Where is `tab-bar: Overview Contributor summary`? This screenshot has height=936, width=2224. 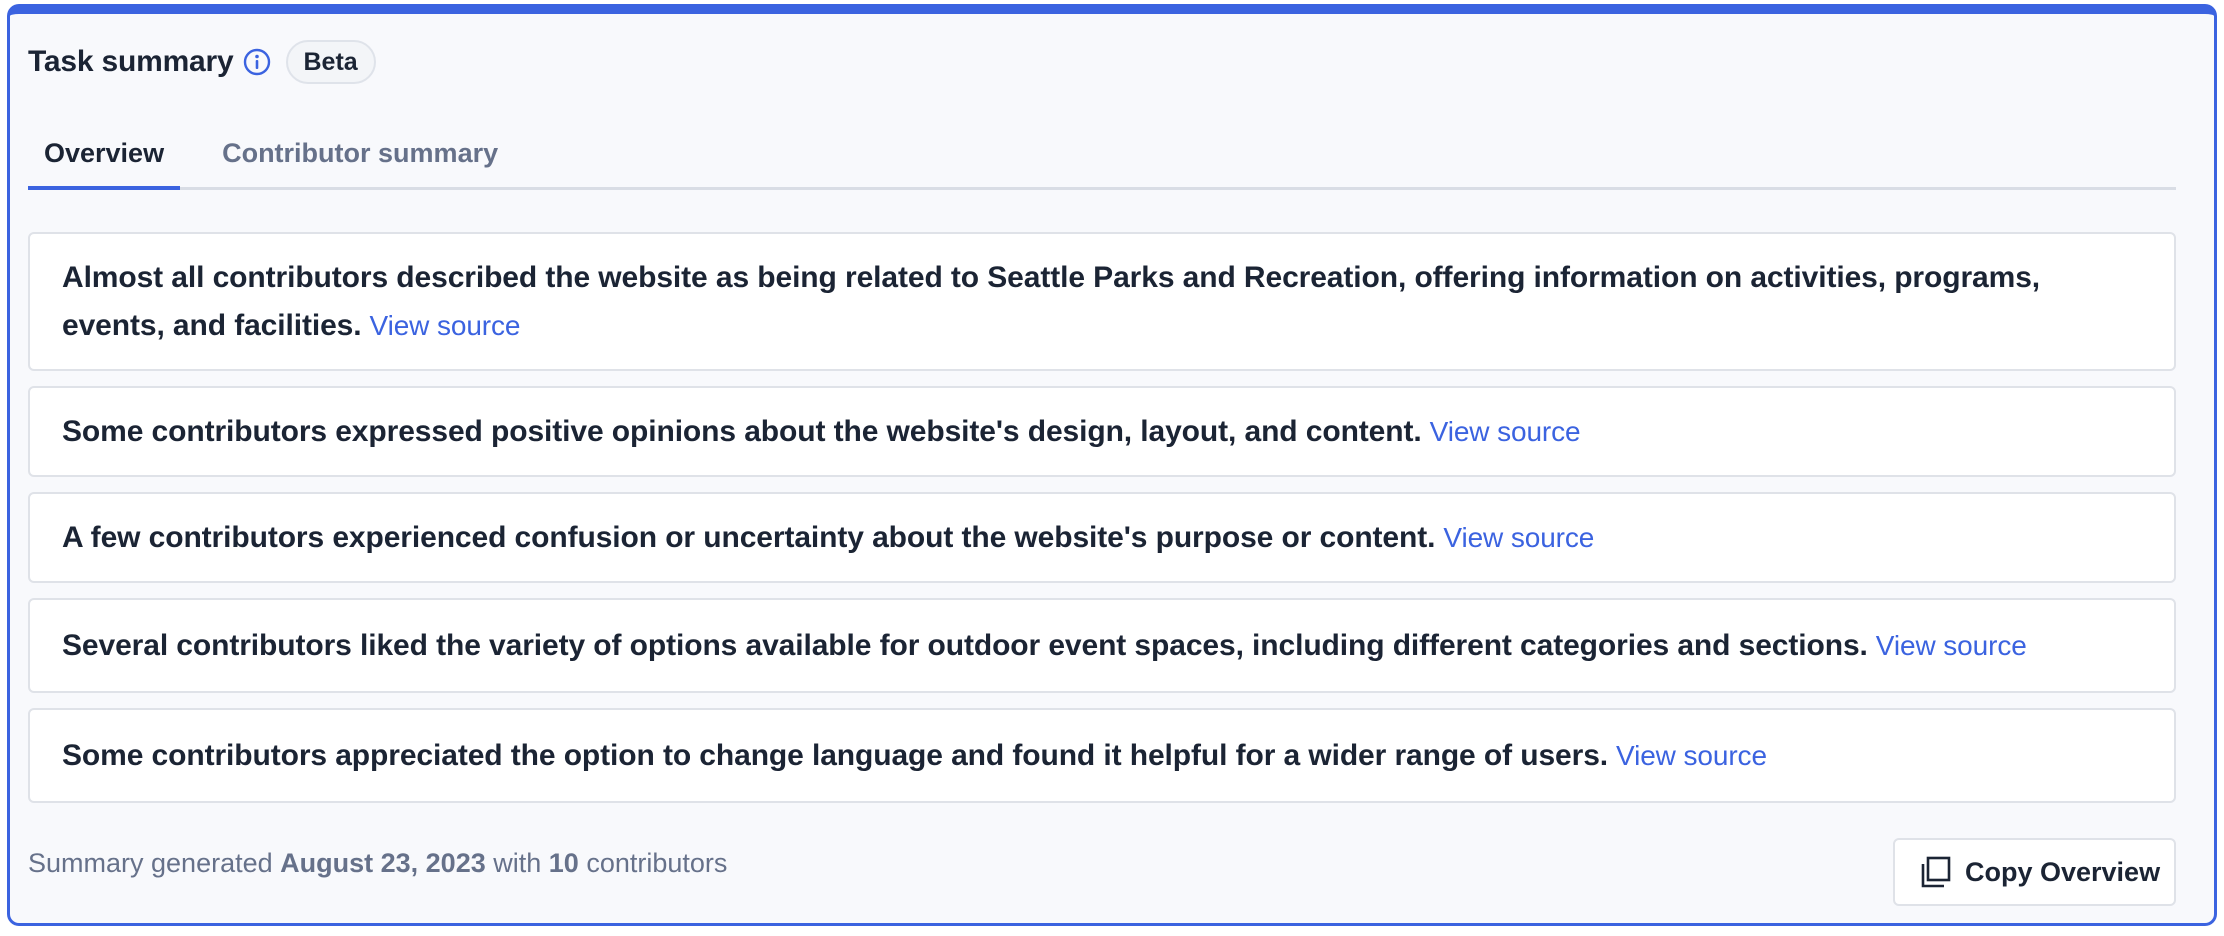 tab-bar: Overview Contributor summary is located at coordinates (1102, 156).